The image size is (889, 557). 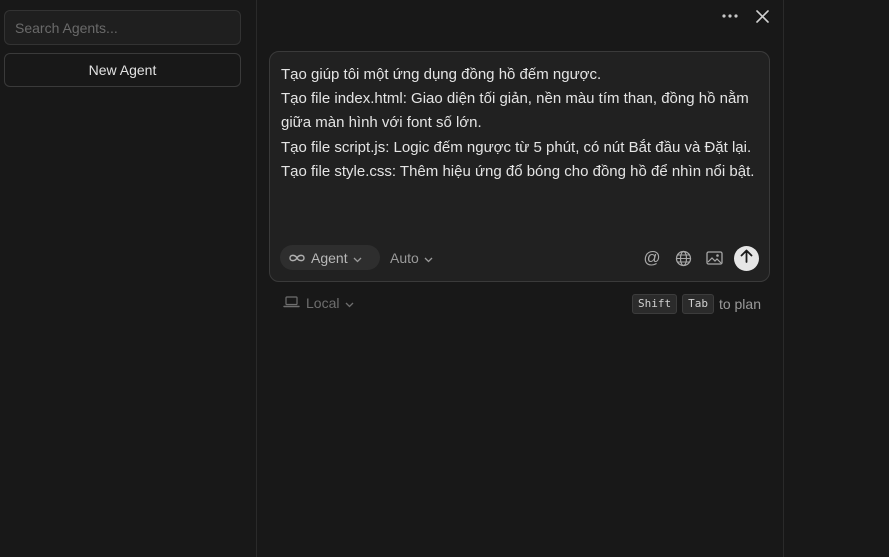 What do you see at coordinates (122, 27) in the screenshot?
I see `search-agents-input` at bounding box center [122, 27].